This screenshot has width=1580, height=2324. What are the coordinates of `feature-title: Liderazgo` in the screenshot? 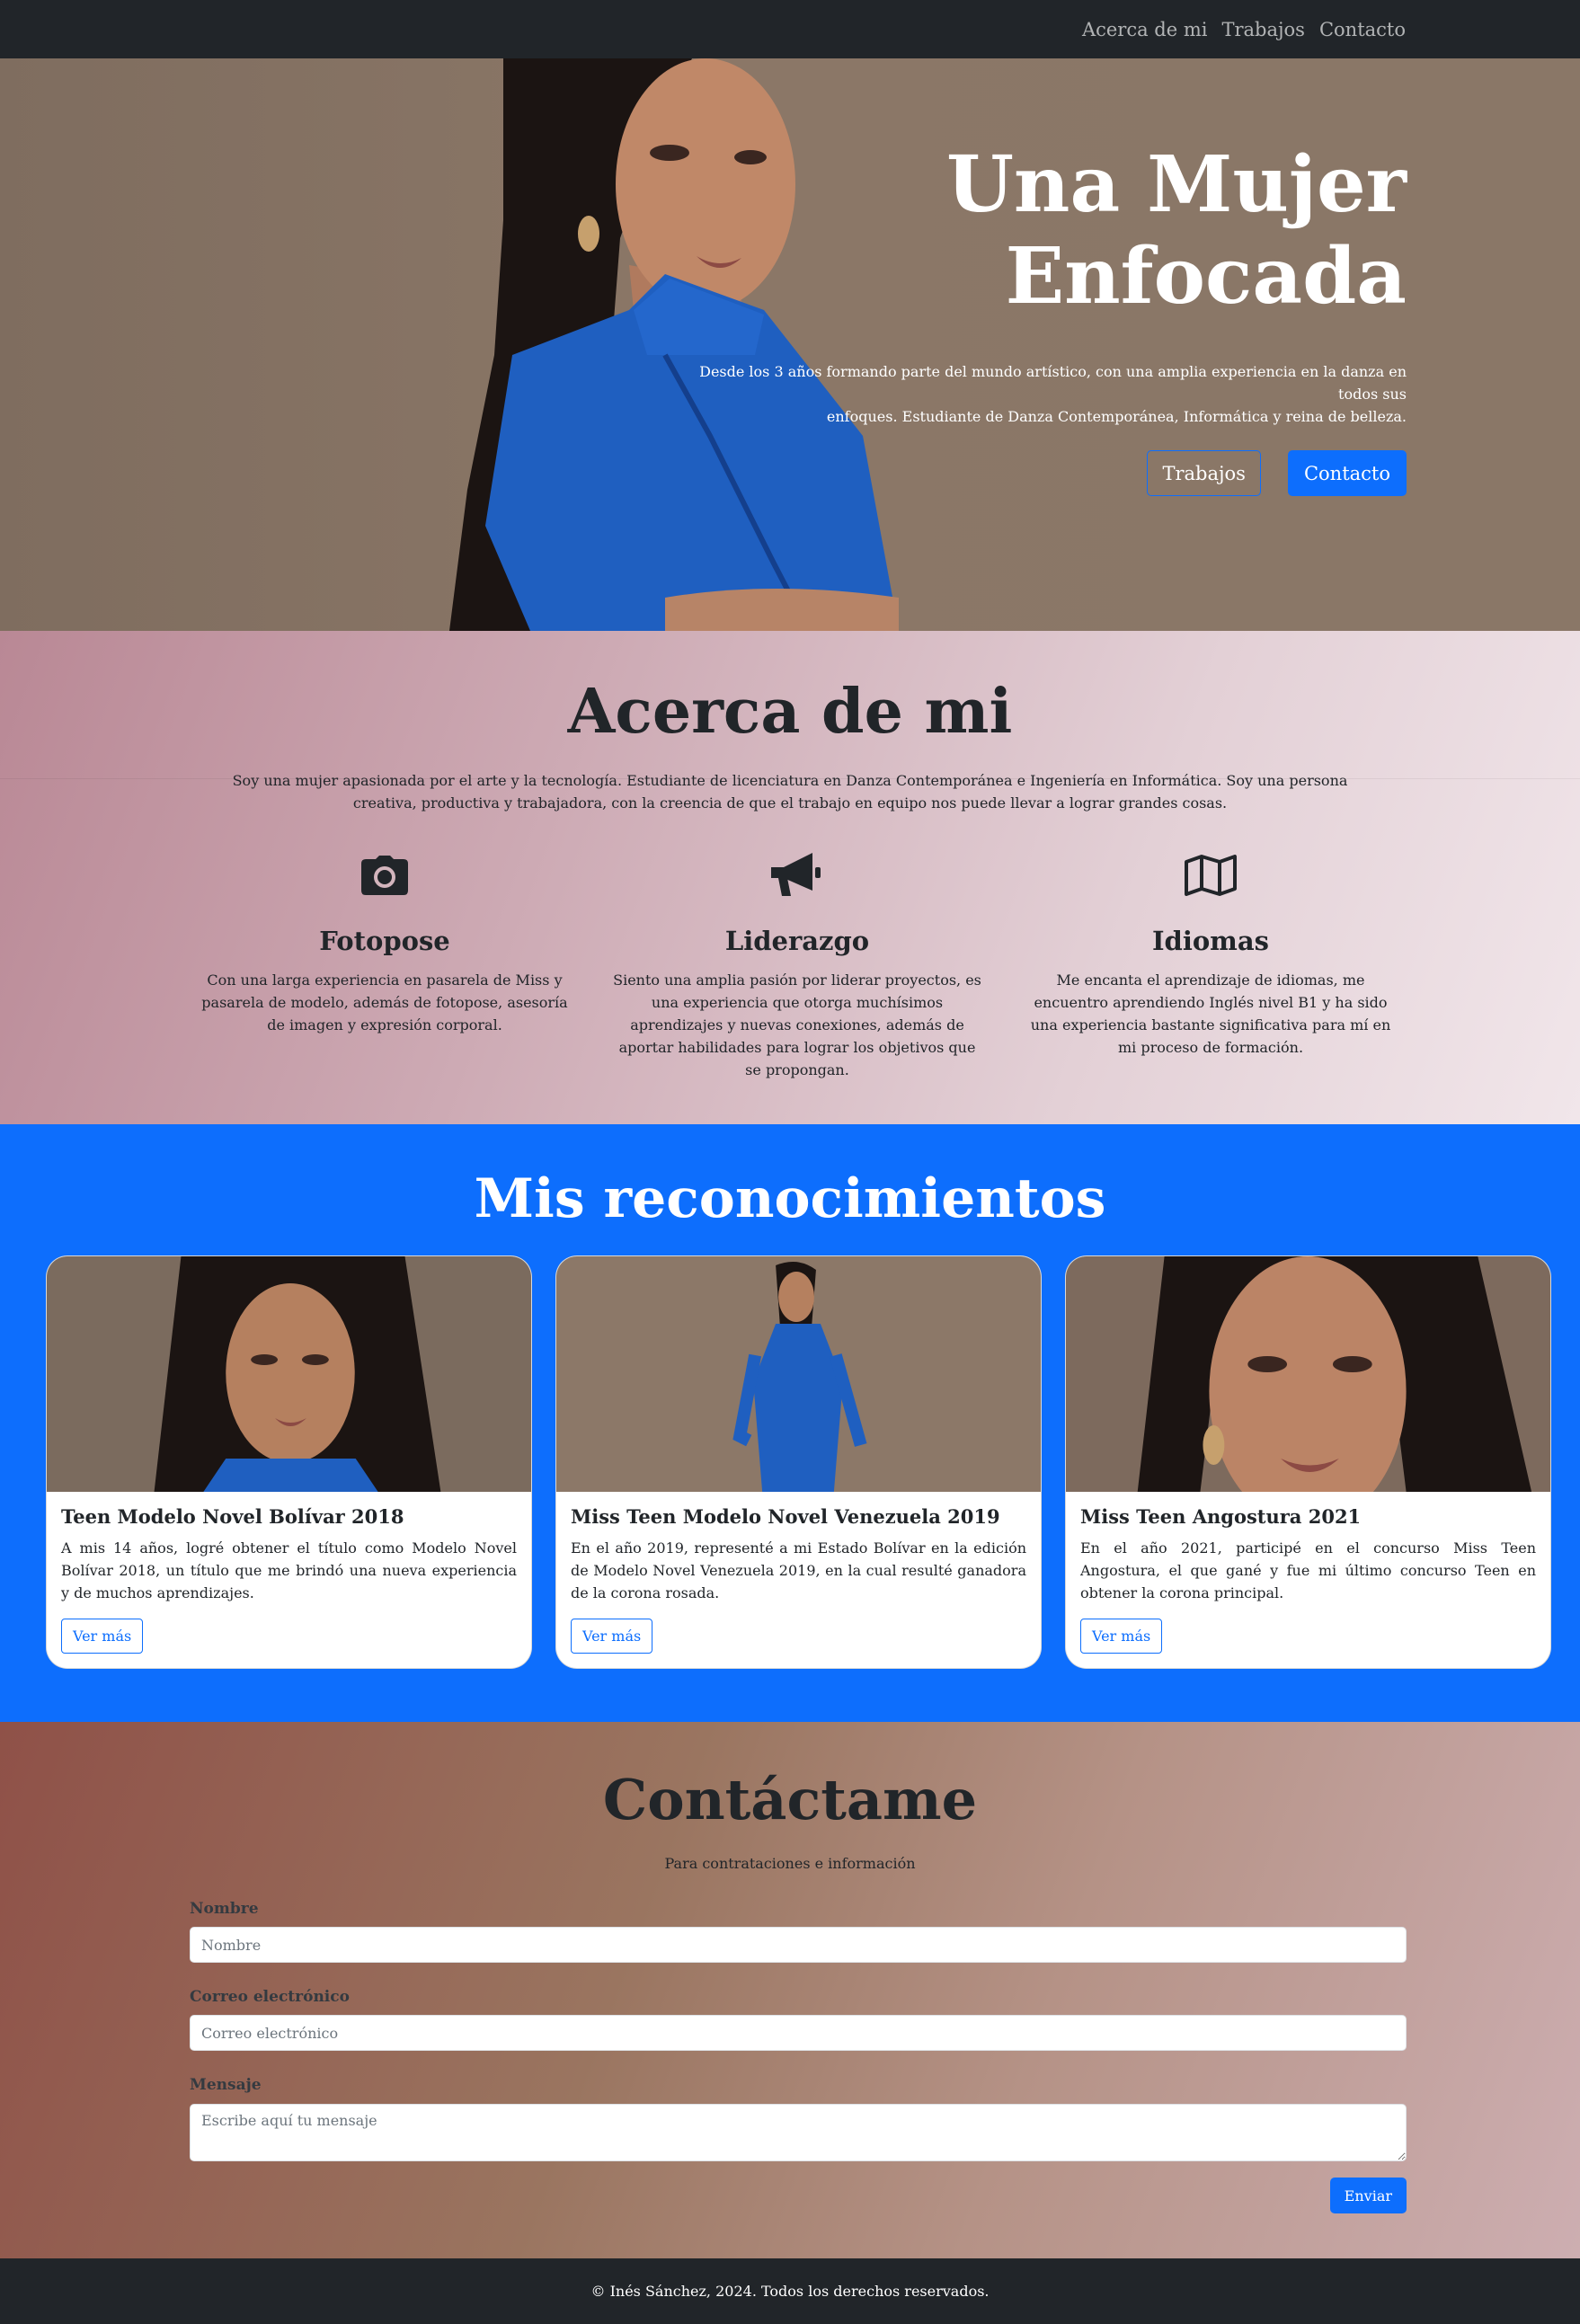 It's located at (797, 941).